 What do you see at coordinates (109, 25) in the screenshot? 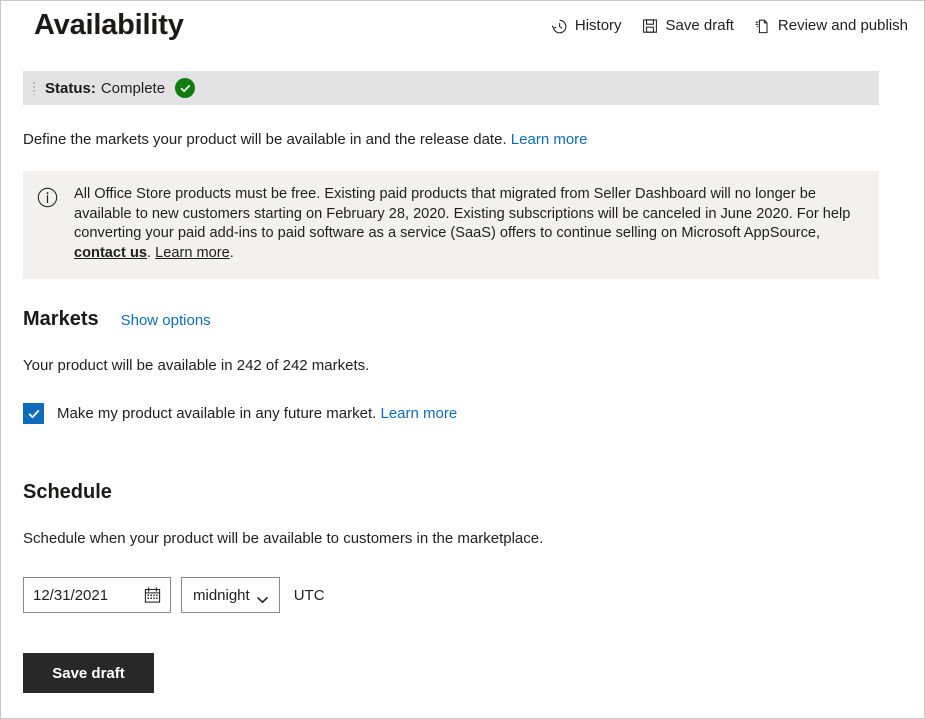
I see `page-title: Availability` at bounding box center [109, 25].